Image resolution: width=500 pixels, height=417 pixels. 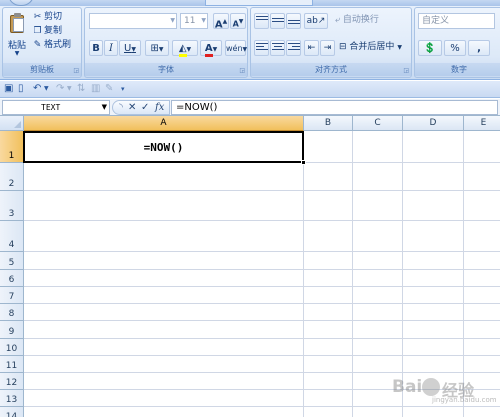 I want to click on row-header: 2, so click(x=12, y=177).